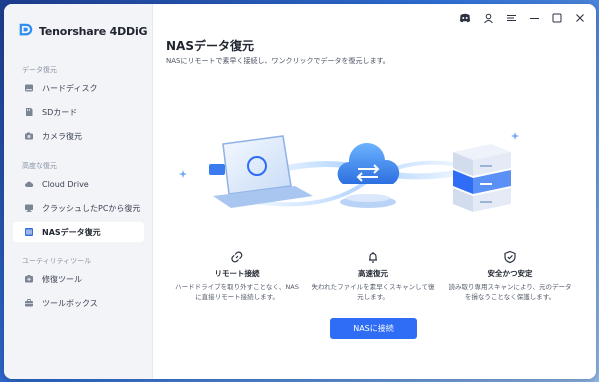  Describe the element at coordinates (511, 18) in the screenshot. I see `menu-icon` at that location.